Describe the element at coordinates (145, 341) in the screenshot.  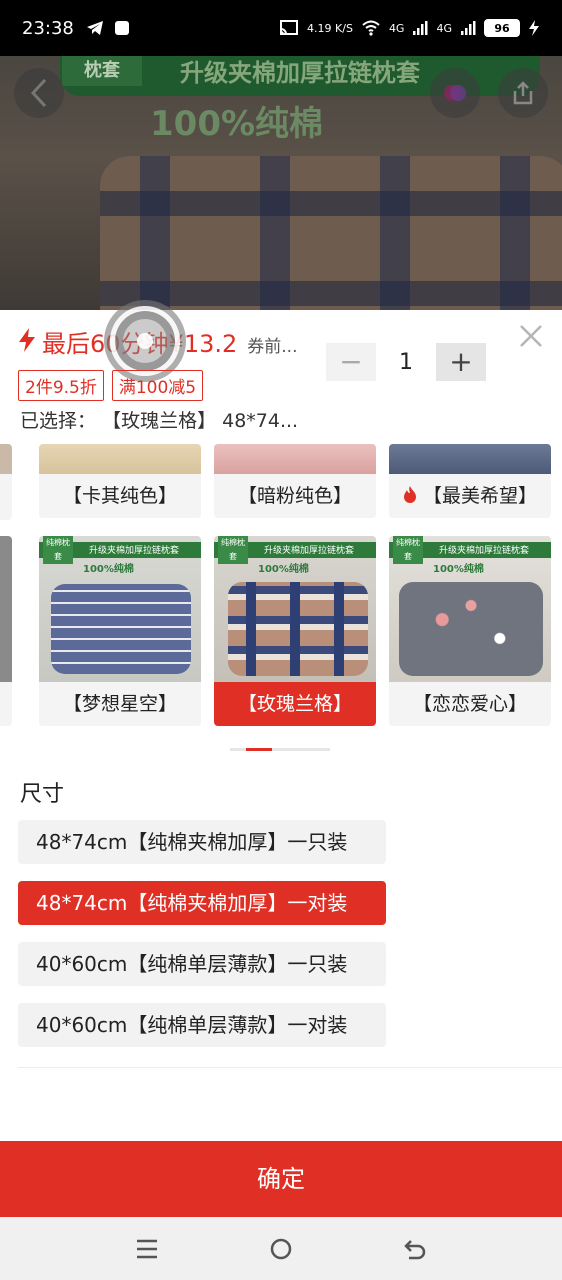
I see `touch-indicator` at that location.